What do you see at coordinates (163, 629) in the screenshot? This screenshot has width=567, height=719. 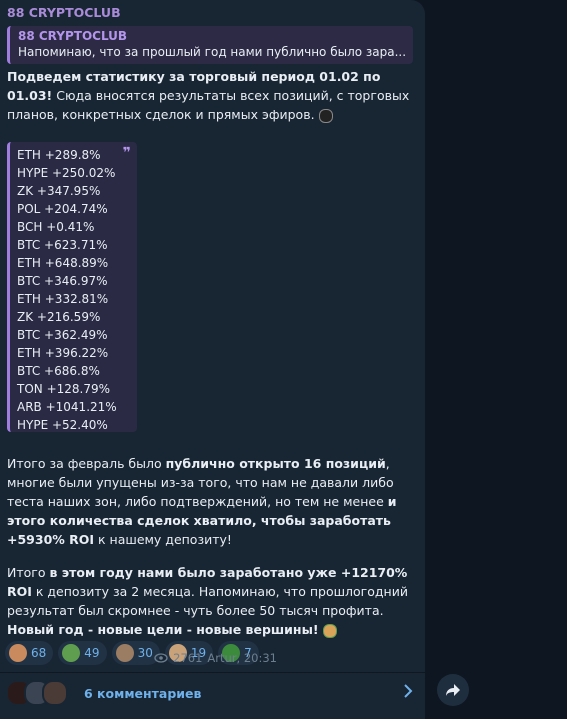 I see `para2-bold-2: Новый год - новые цели - новые вершины!` at bounding box center [163, 629].